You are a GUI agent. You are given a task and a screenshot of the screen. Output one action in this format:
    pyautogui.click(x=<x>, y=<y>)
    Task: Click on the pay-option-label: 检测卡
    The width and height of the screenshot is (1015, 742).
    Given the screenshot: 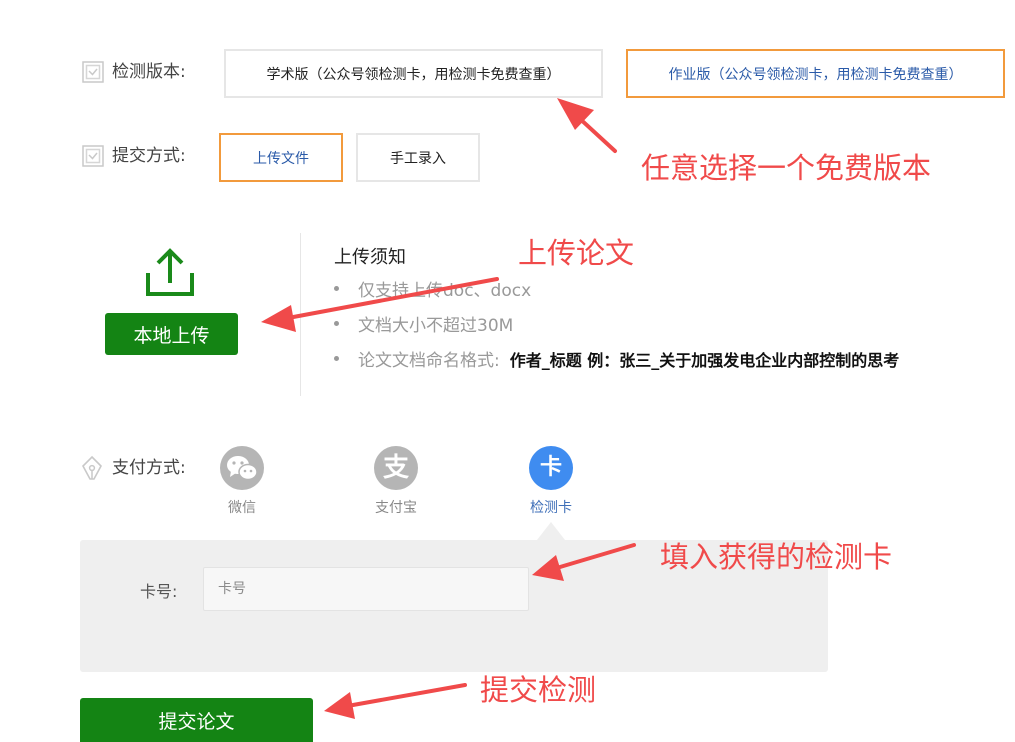 What is the action you would take?
    pyautogui.click(x=551, y=508)
    